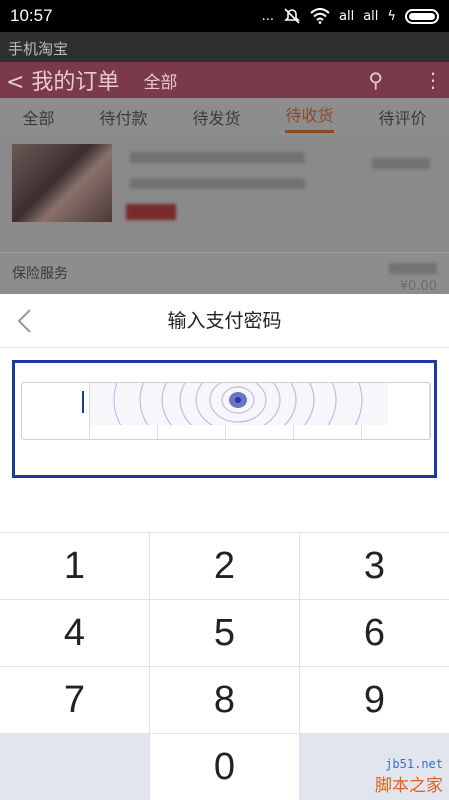  Describe the element at coordinates (433, 80) in the screenshot. I see `more-vert-icon: ⋮` at that location.